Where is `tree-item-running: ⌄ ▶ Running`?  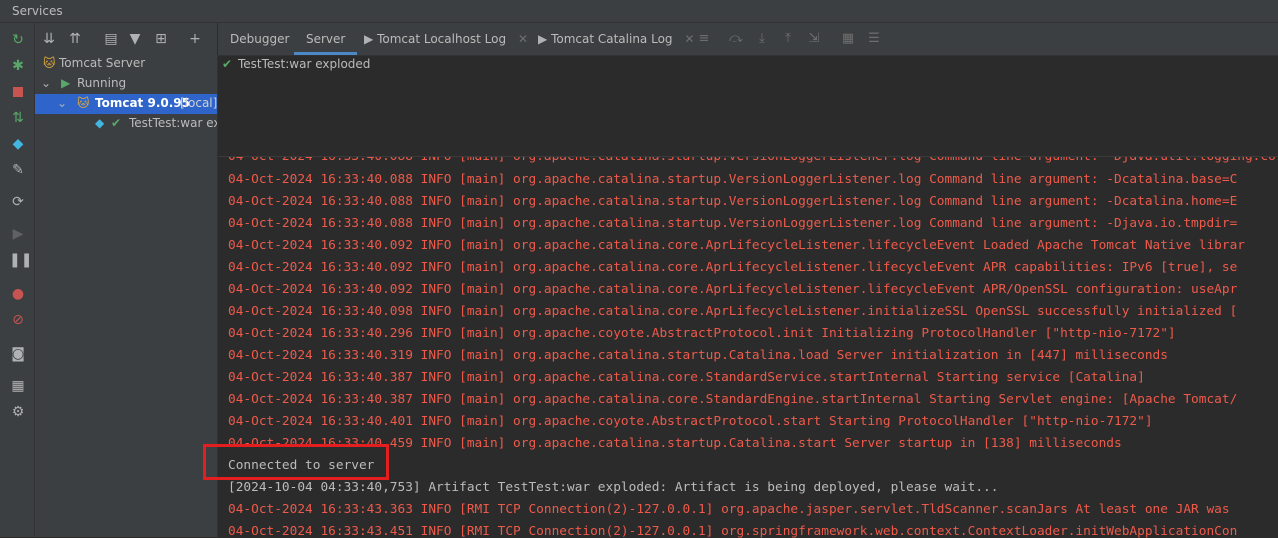
tree-item-running: ⌄ ▶ Running is located at coordinates (126, 84).